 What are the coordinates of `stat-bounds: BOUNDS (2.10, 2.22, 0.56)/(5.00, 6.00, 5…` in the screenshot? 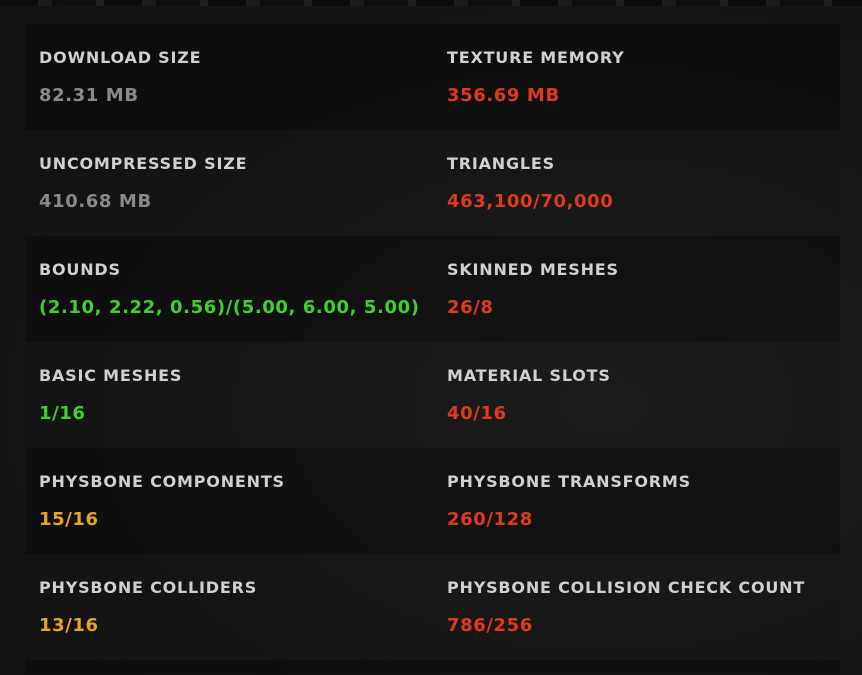 It's located at (236, 289).